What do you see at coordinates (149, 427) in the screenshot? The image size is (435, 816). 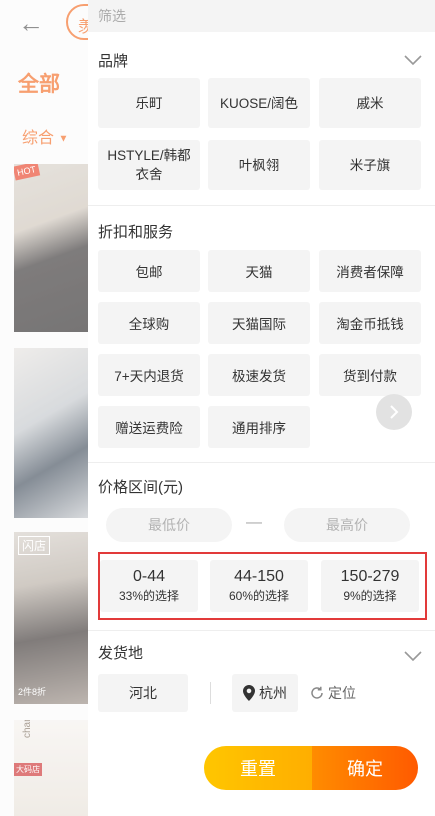 I see `service-chip: 赠送运费险` at bounding box center [149, 427].